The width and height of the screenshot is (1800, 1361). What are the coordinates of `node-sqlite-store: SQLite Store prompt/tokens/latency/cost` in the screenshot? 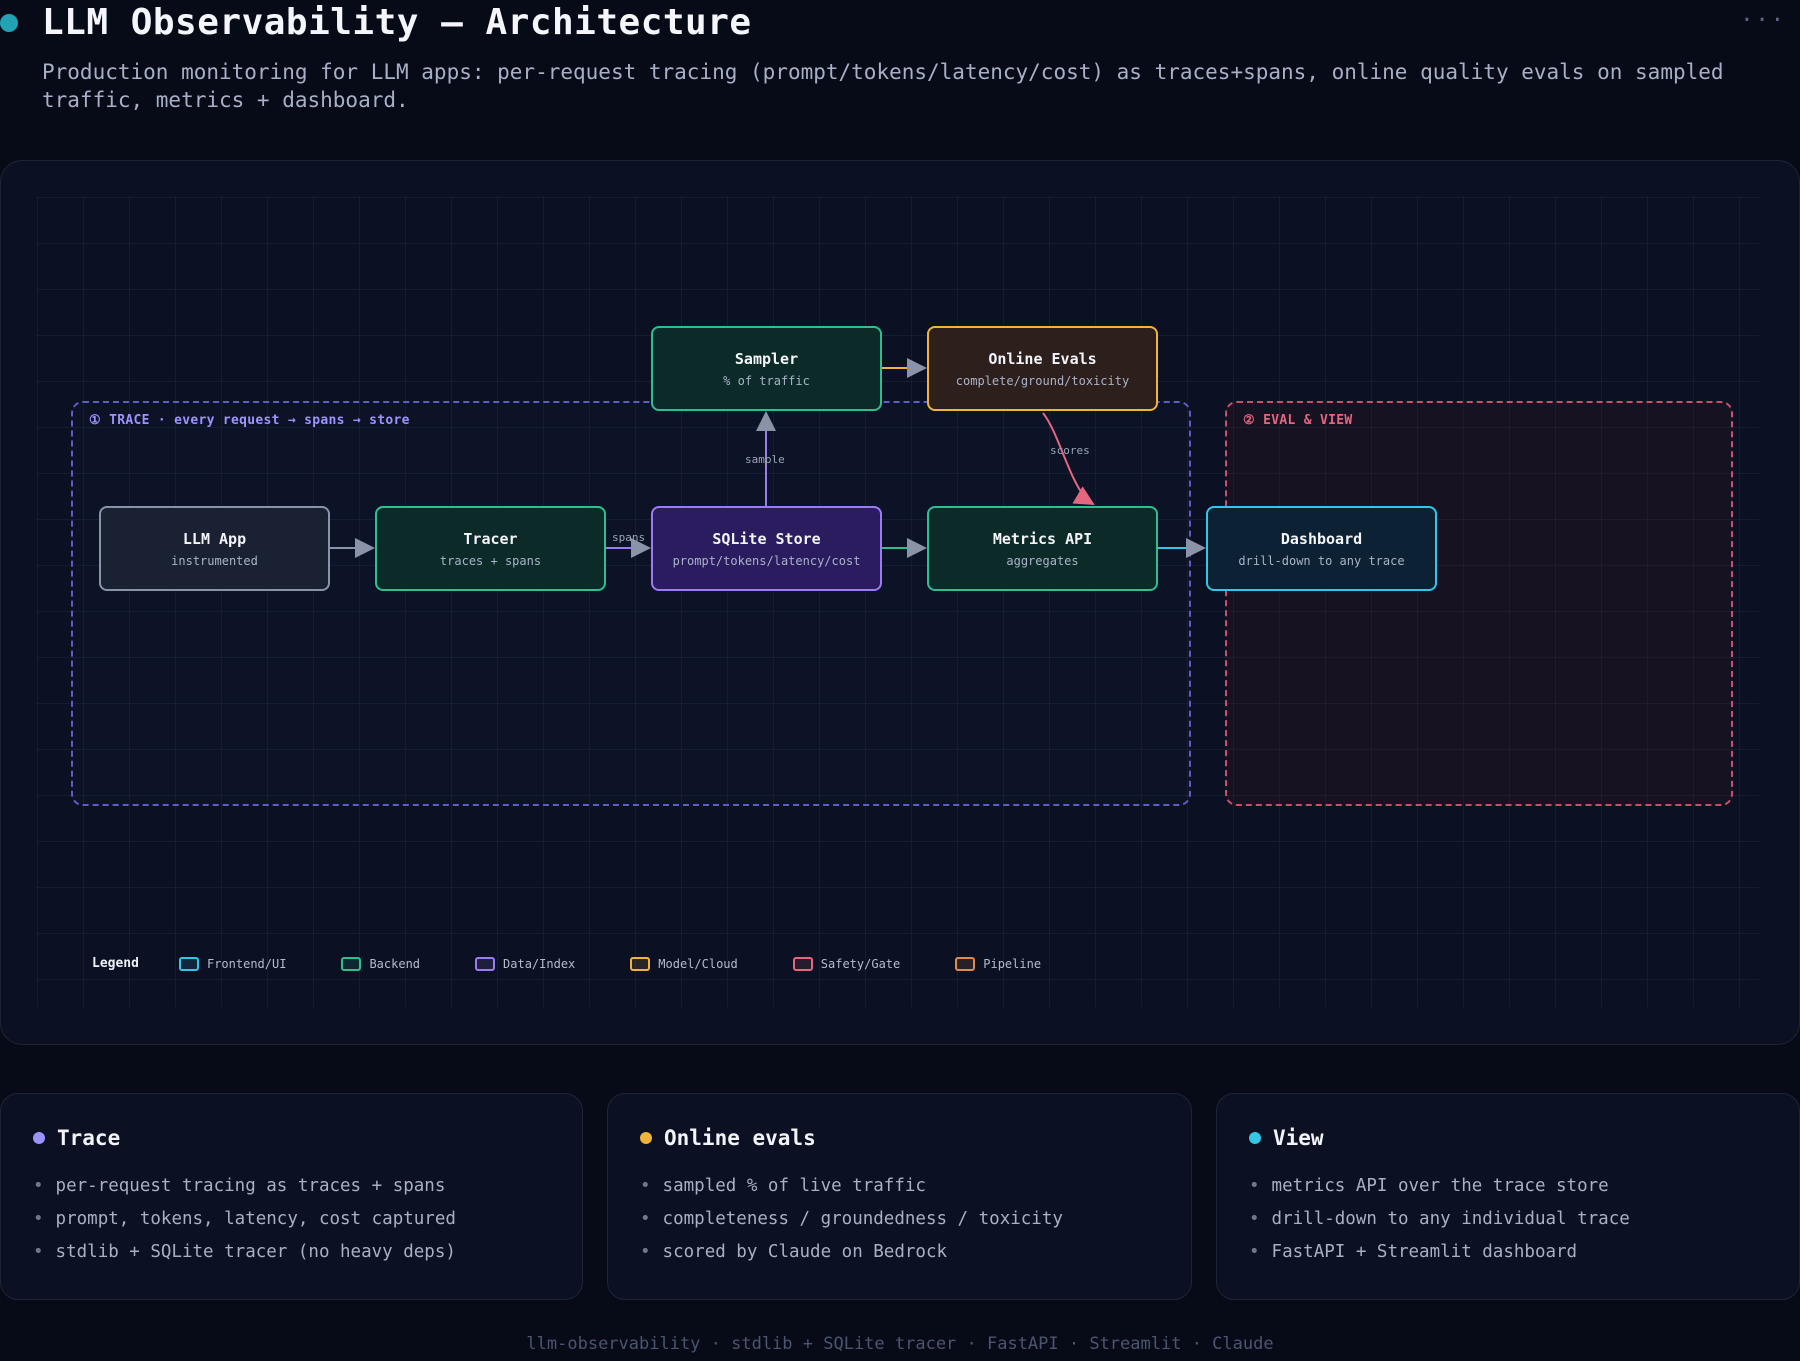 It's located at (766, 548).